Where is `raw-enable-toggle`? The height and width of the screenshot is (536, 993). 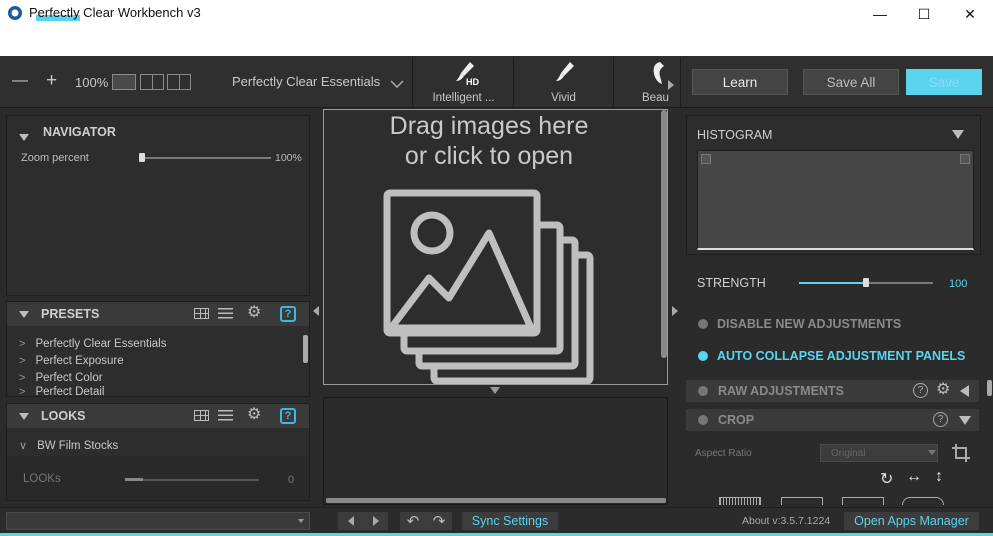
raw-enable-toggle is located at coordinates (703, 391).